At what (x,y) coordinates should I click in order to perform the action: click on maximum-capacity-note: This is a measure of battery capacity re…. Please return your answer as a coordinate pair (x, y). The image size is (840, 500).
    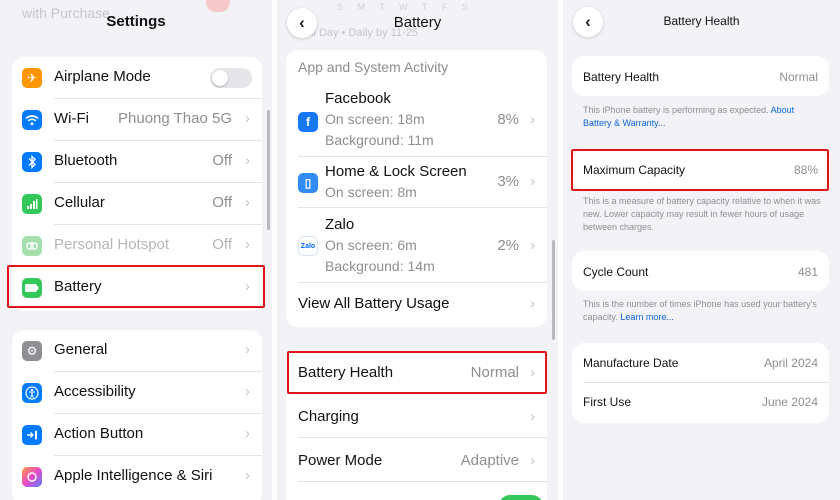
    Looking at the image, I should click on (702, 214).